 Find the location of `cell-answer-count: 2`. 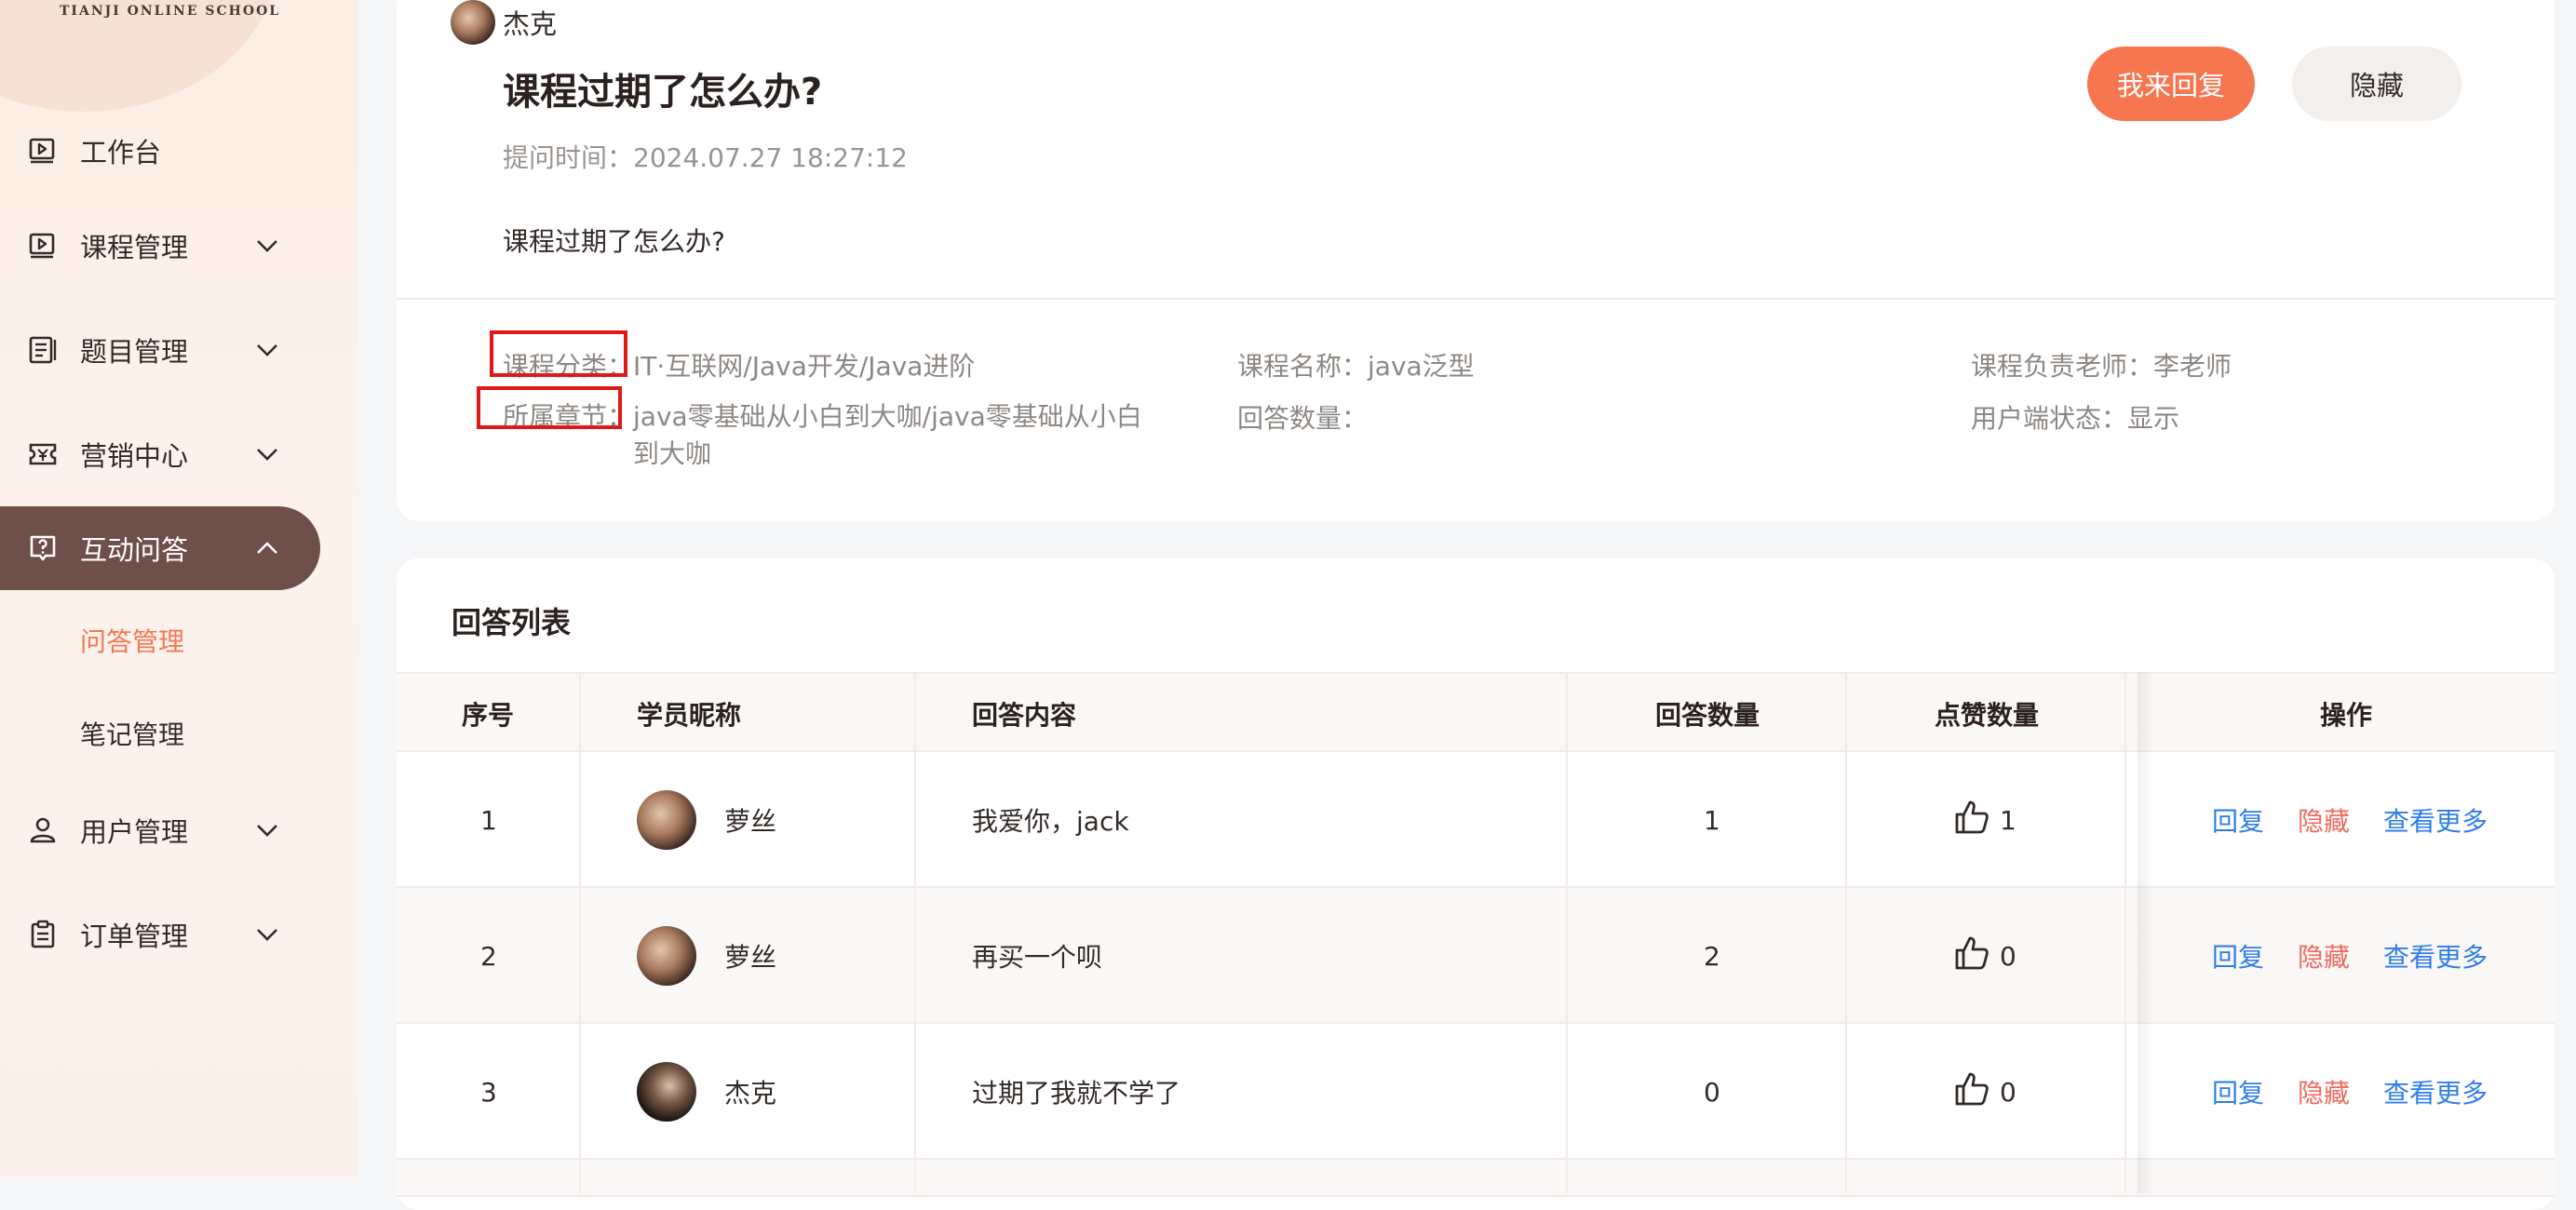

cell-answer-count: 2 is located at coordinates (1712, 956).